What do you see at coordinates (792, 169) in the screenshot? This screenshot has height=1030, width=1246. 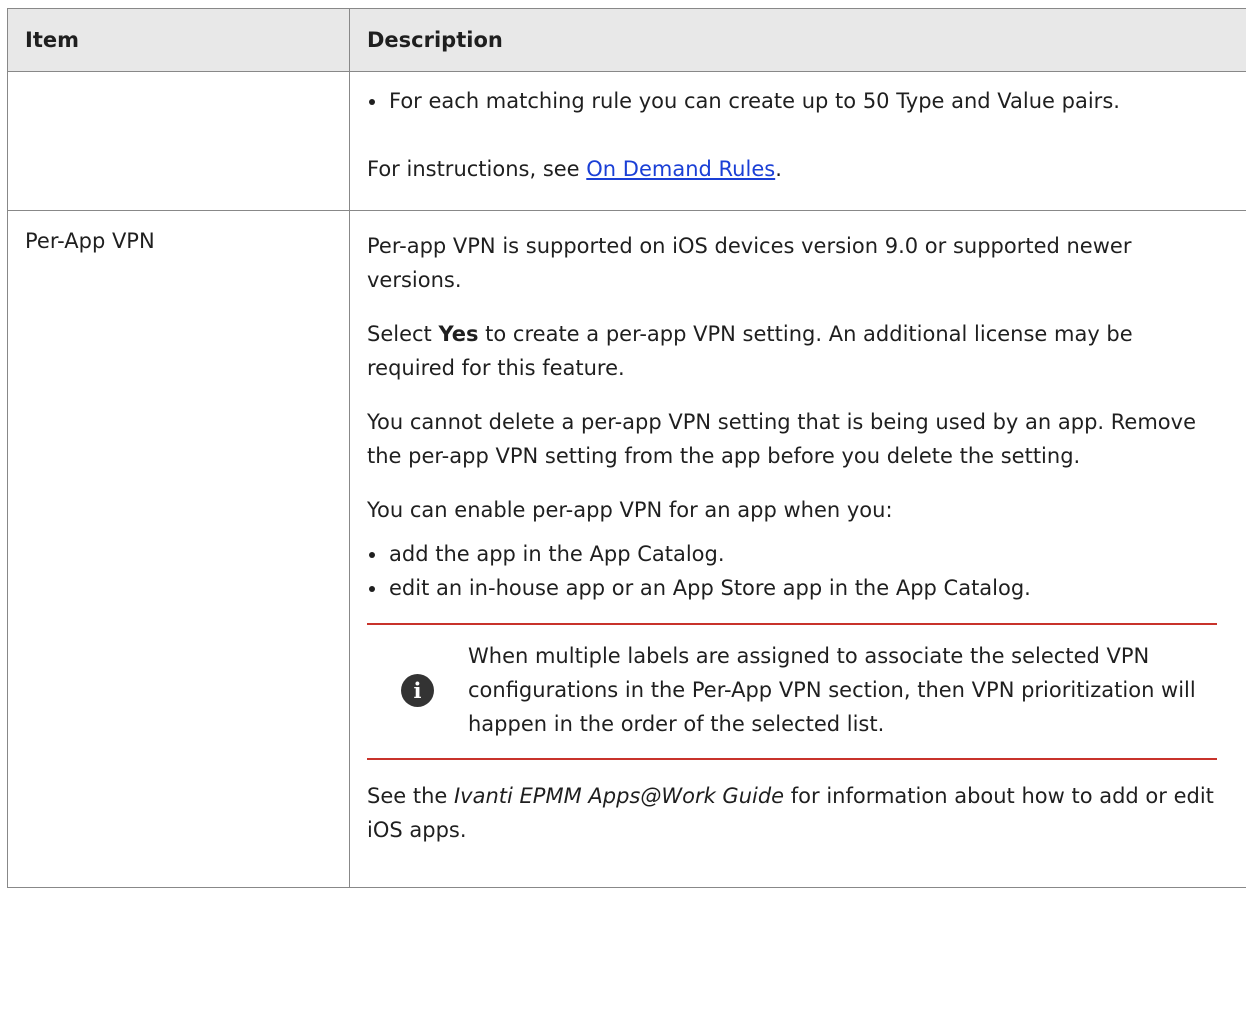 I see `instructions-paragraph: For instructions, see On Demand Rules.` at bounding box center [792, 169].